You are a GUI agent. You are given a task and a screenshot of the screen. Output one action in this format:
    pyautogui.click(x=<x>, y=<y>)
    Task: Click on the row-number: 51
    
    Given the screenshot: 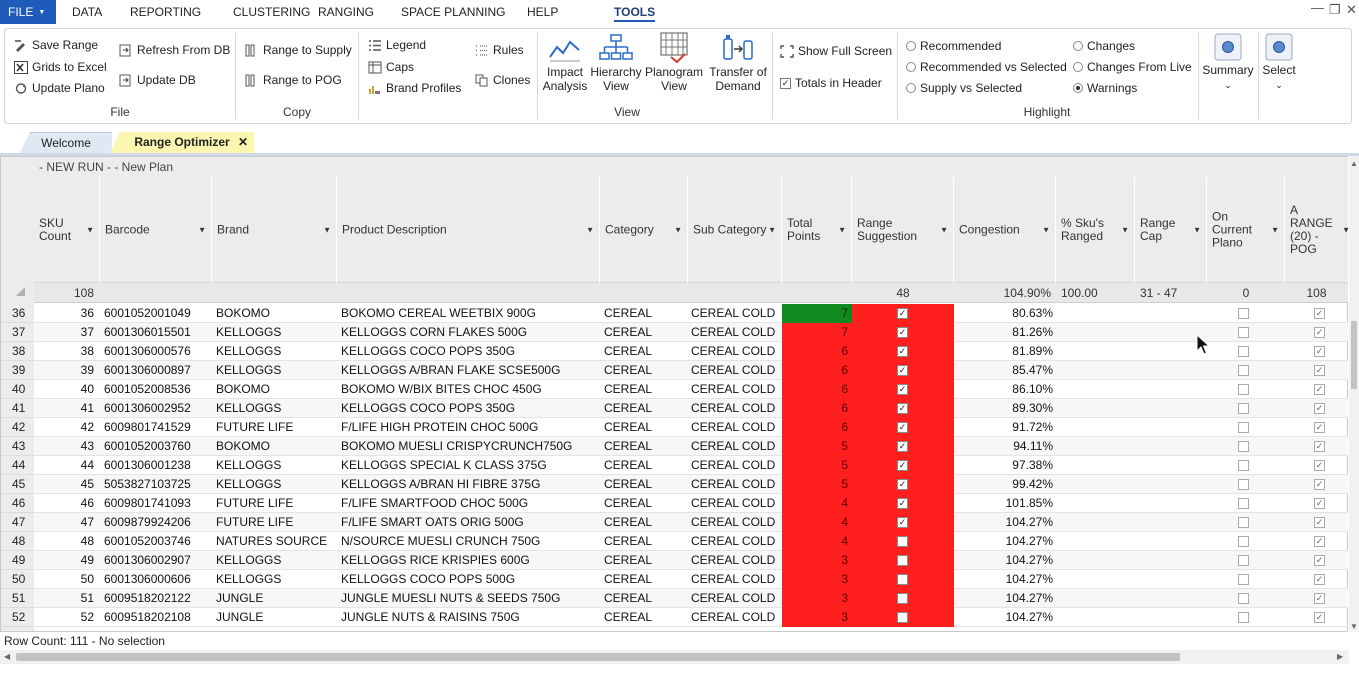 What is the action you would take?
    pyautogui.click(x=17, y=598)
    